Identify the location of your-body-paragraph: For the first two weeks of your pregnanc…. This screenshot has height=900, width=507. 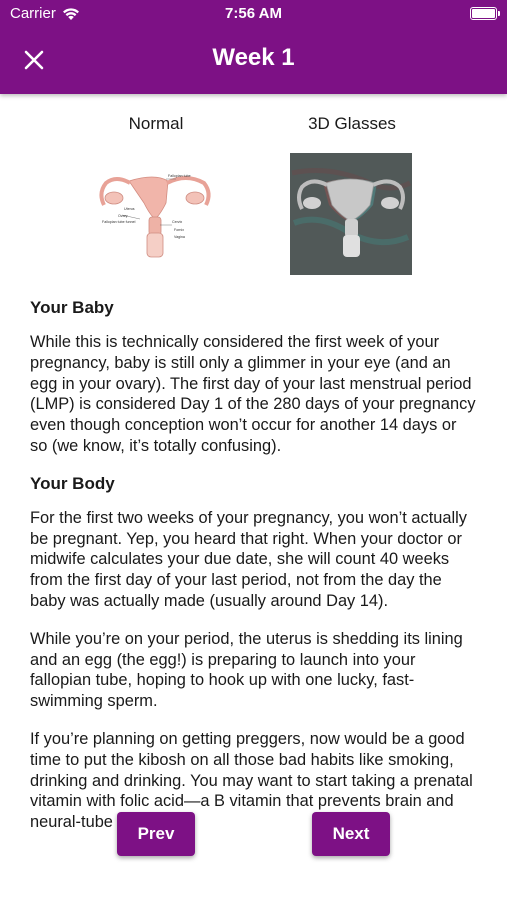
(248, 559).